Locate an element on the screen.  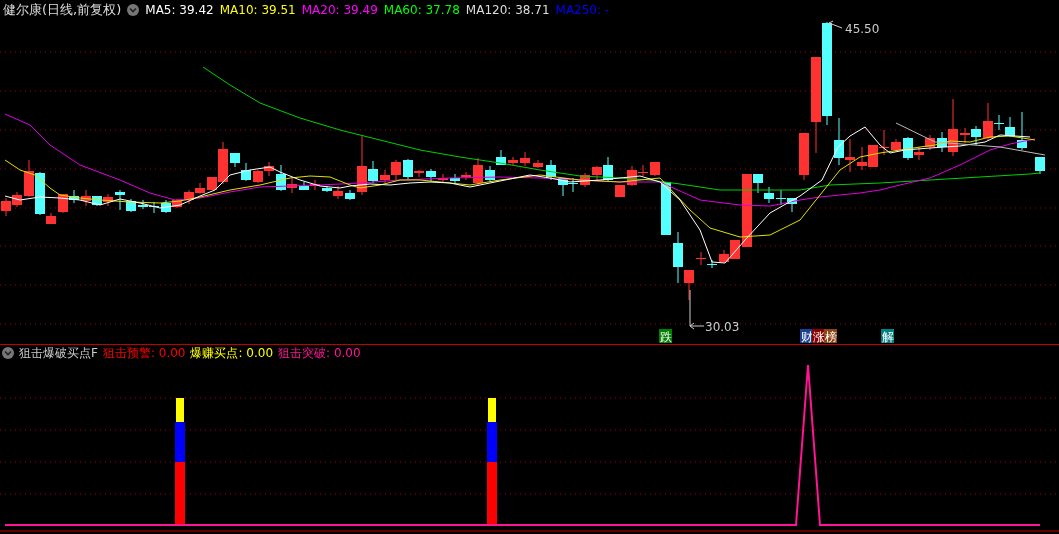
chart-title: 健尔康(日线,前复权) is located at coordinates (62, 10).